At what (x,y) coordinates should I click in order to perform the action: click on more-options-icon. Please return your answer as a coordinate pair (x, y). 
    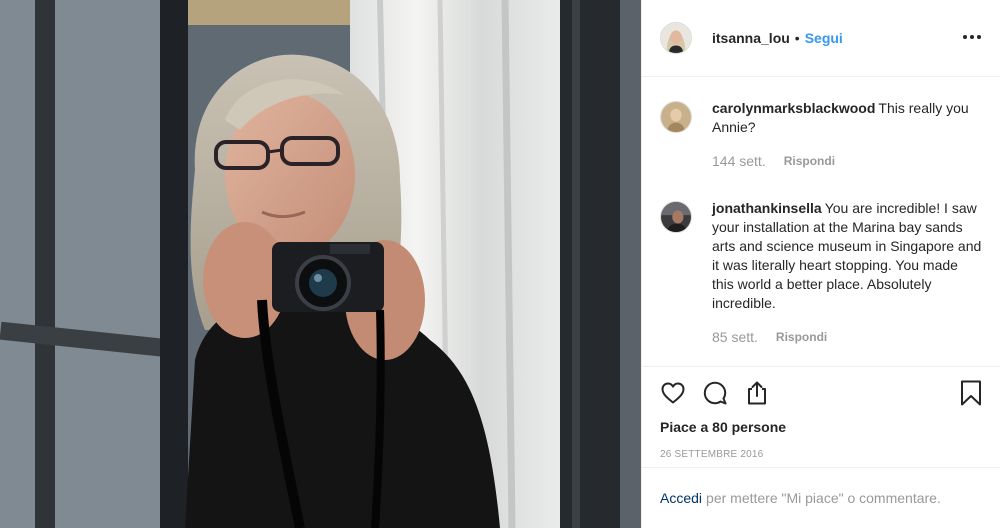
    Looking at the image, I should click on (972, 37).